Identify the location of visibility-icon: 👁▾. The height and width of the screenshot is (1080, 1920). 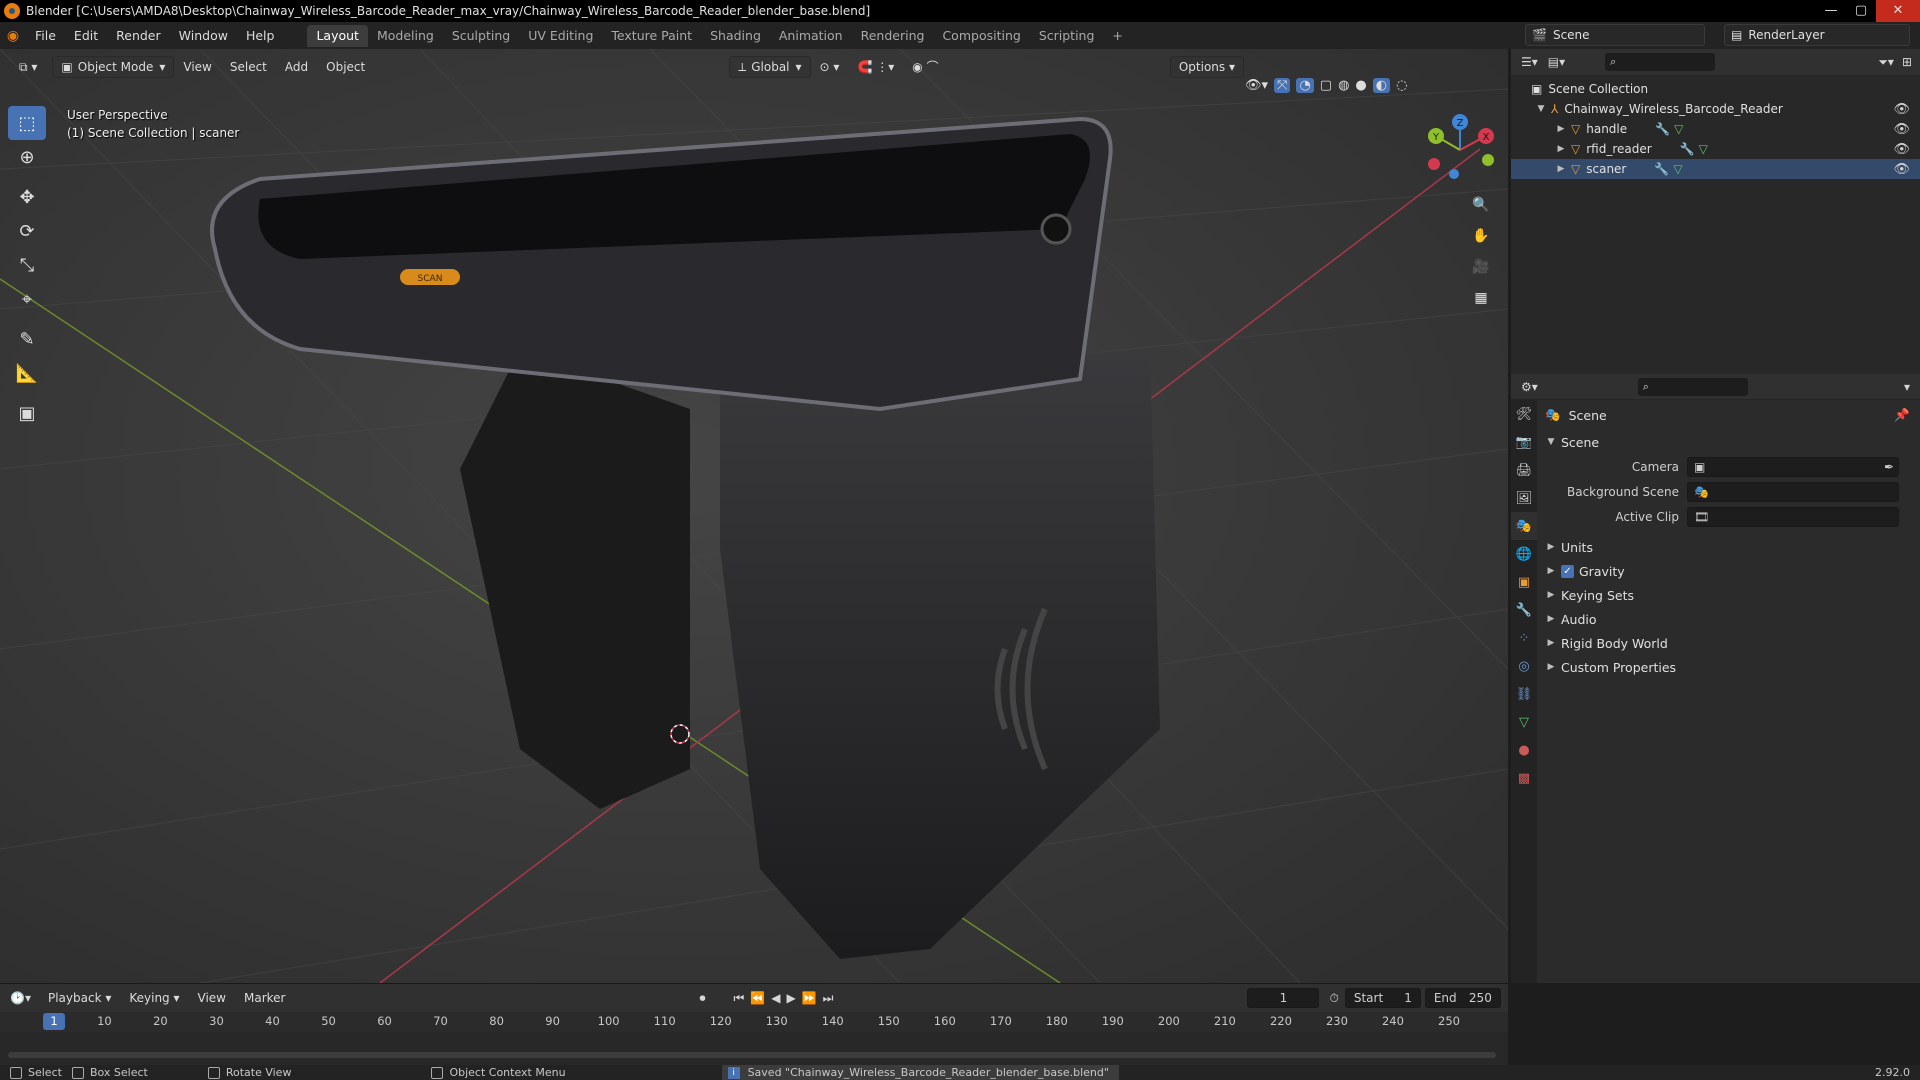
(1256, 85).